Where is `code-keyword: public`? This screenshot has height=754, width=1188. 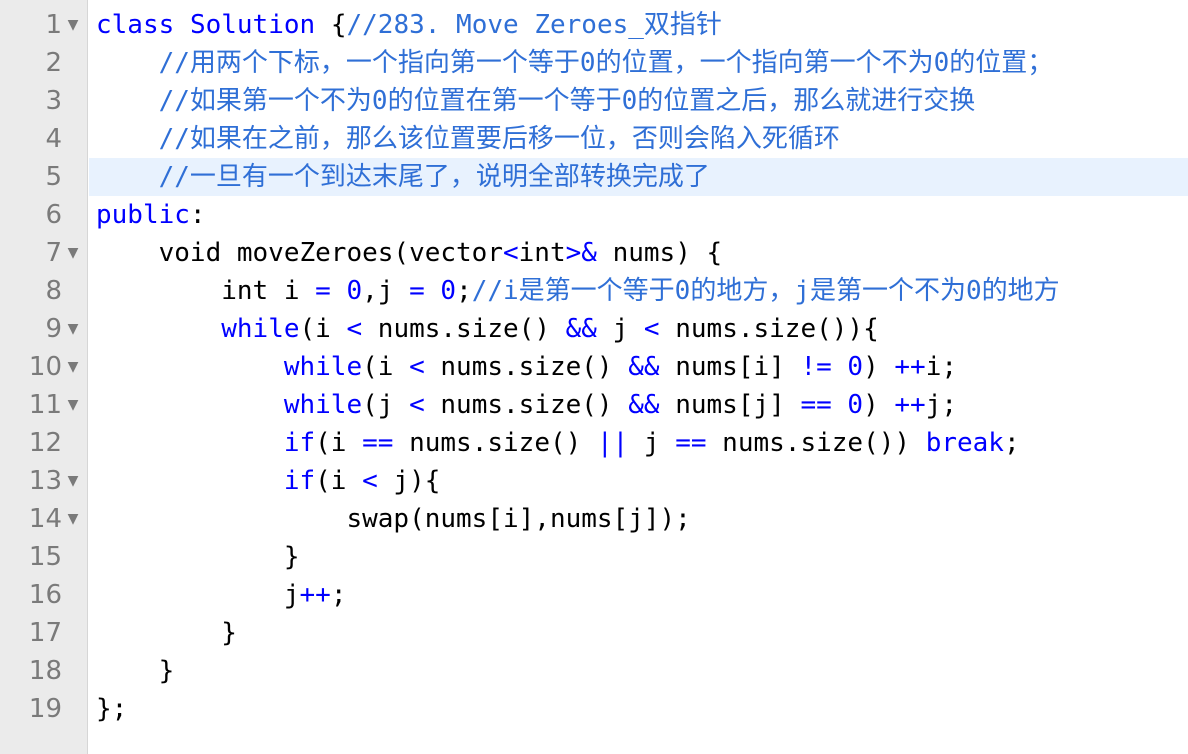
code-keyword: public is located at coordinates (143, 215).